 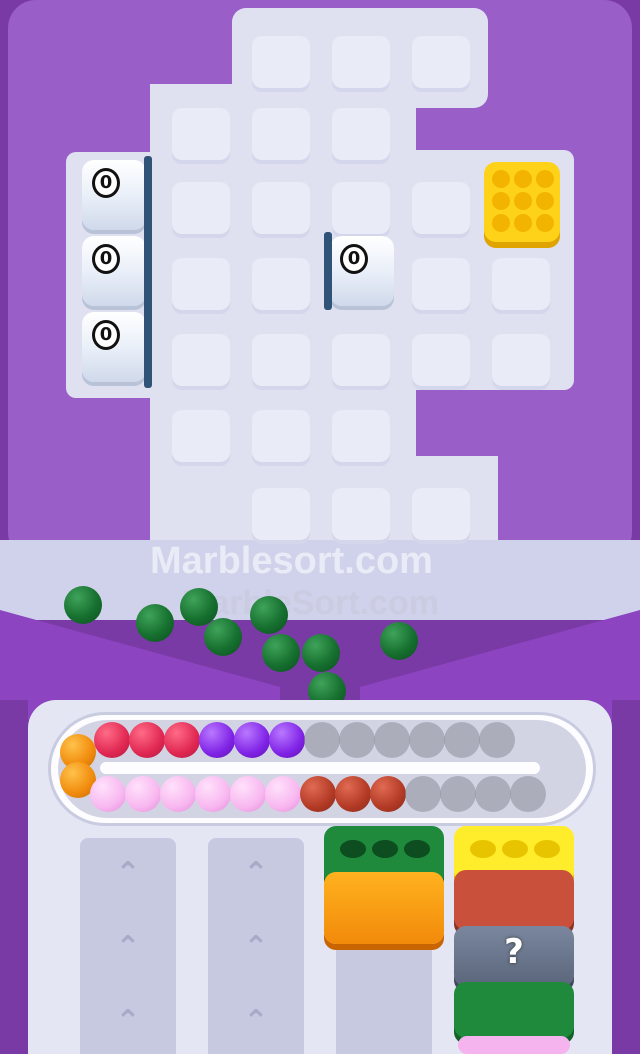 I want to click on right-edge, so click(x=626, y=877).